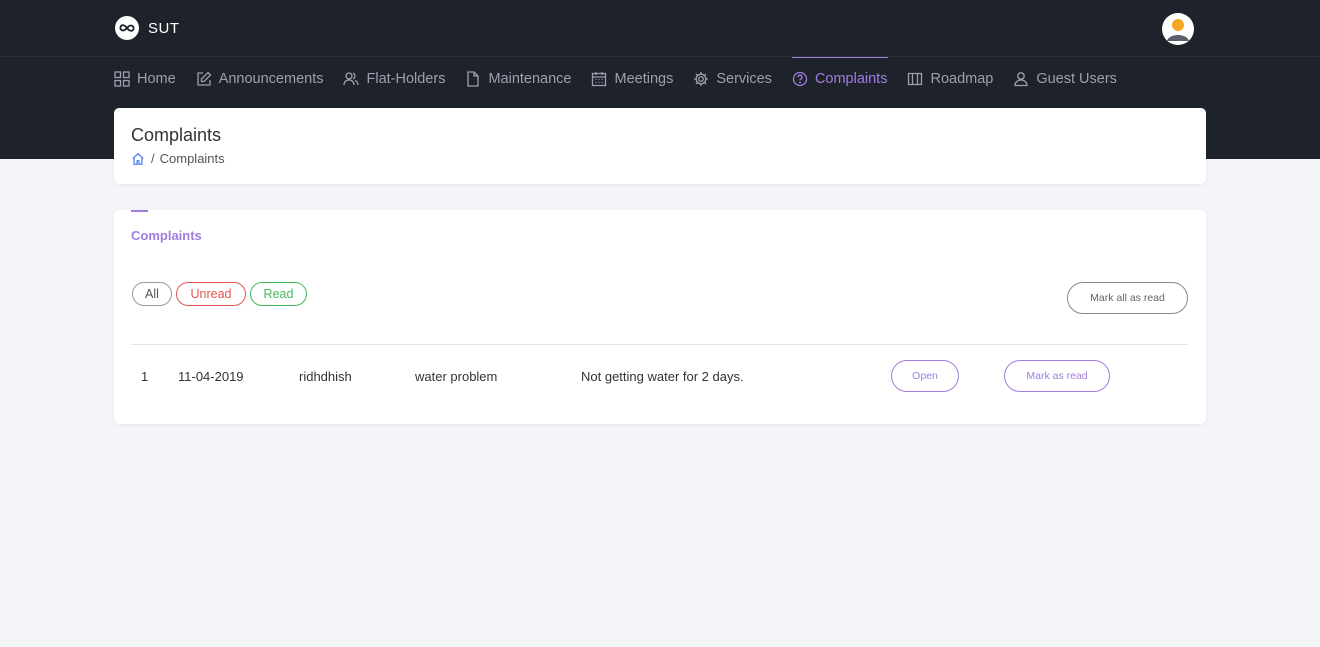 This screenshot has height=647, width=1320. Describe the element at coordinates (1076, 79) in the screenshot. I see `nav-label: Guest Users` at that location.